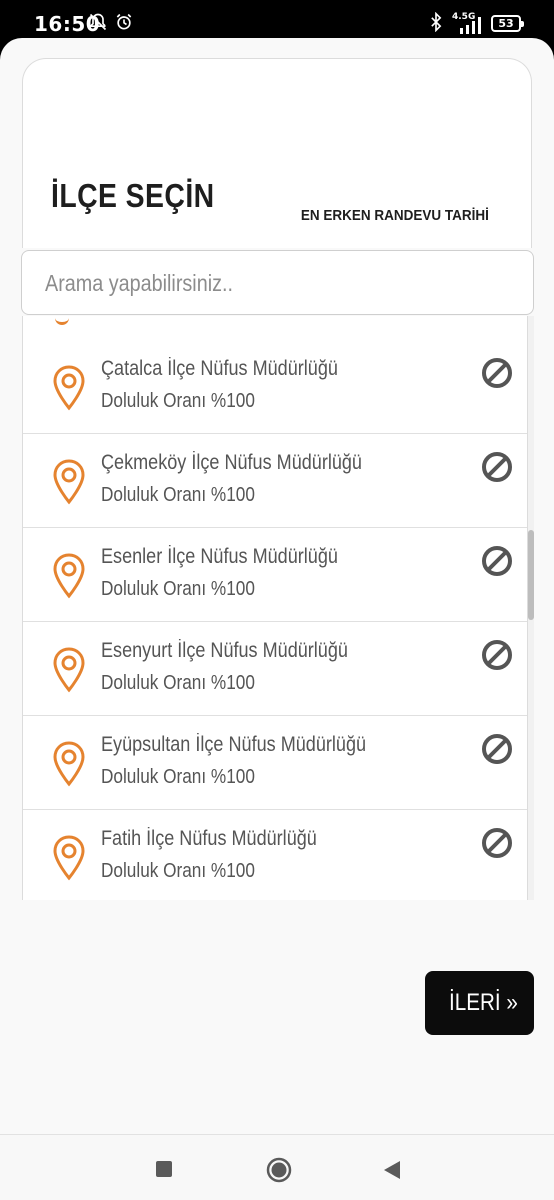 The height and width of the screenshot is (1200, 554). What do you see at coordinates (234, 744) in the screenshot?
I see `office-name: Eyüpsultan İlçe Nüfus Müdürlüğü` at bounding box center [234, 744].